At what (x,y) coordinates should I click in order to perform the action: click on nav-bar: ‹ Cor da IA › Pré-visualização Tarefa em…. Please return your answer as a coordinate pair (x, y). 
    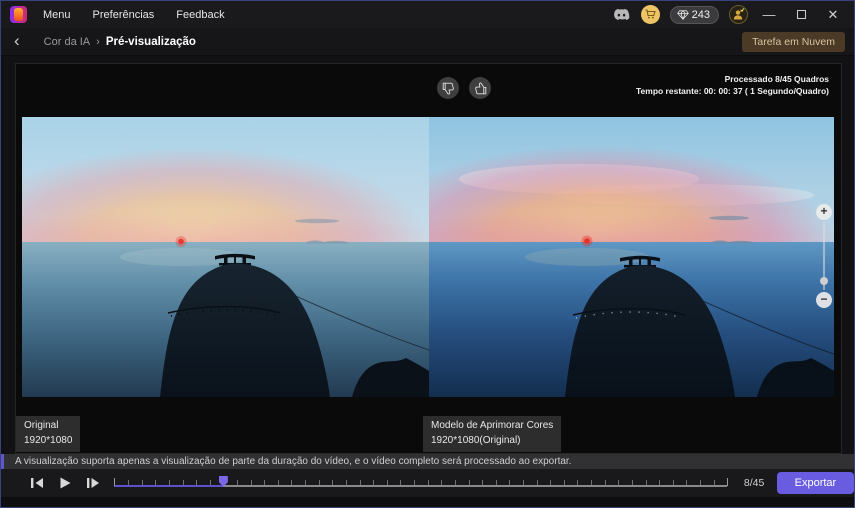
    Looking at the image, I should click on (427, 42).